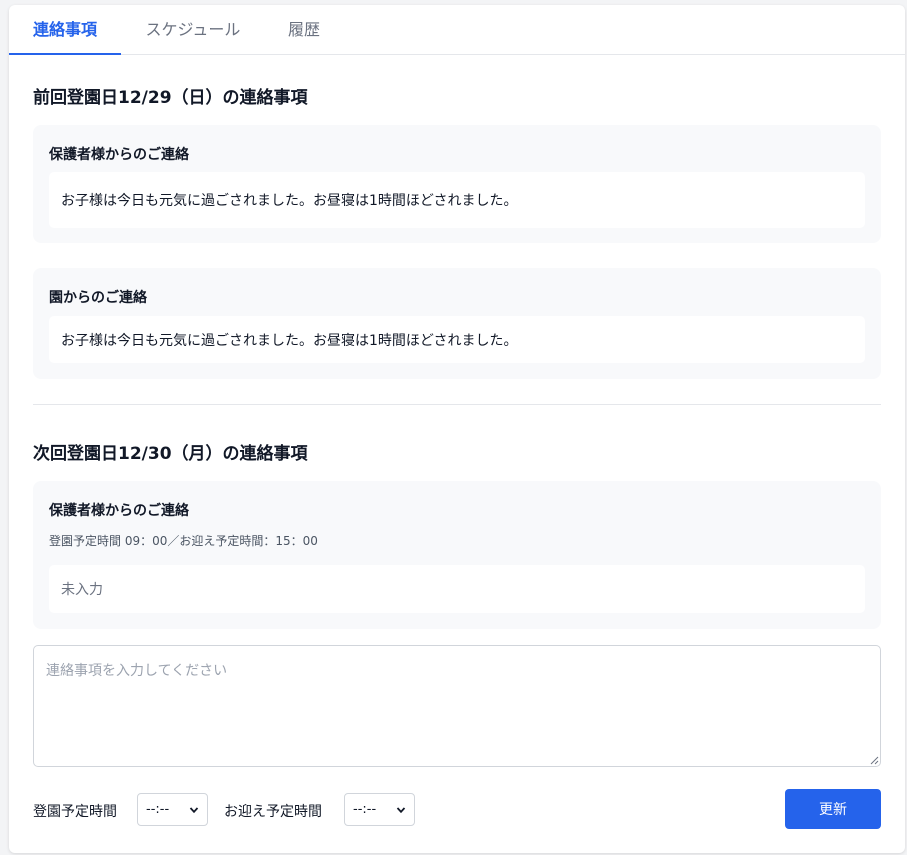 This screenshot has width=907, height=855. I want to click on previous-section-title: 前回登園日12/29（日）の連絡事項, so click(170, 98).